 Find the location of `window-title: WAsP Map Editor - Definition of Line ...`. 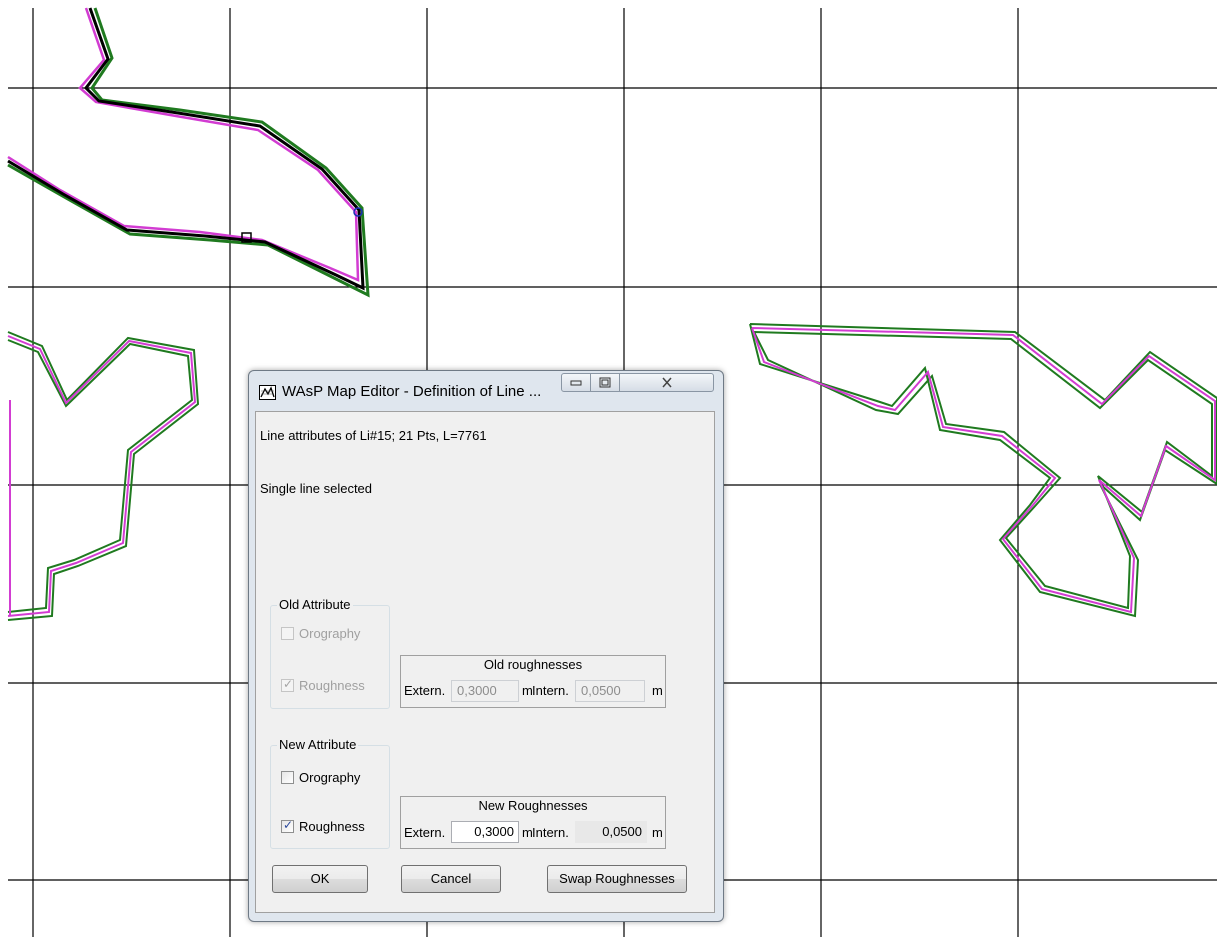

window-title: WAsP Map Editor - Definition of Line ... is located at coordinates (412, 391).